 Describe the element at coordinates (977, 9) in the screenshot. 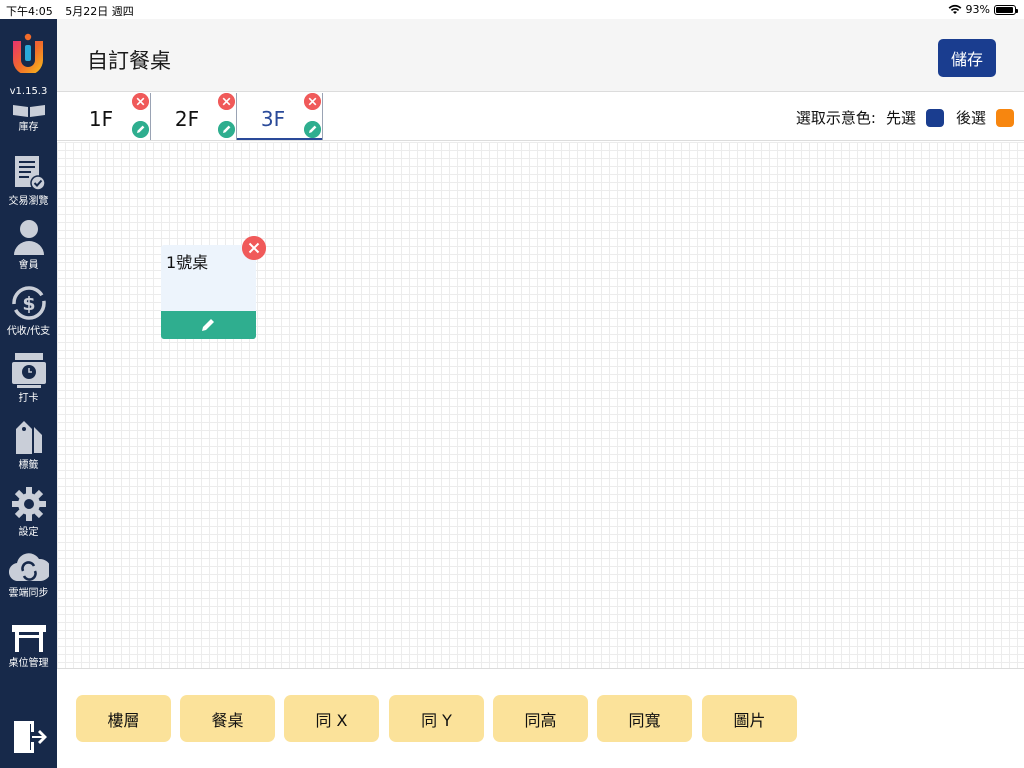

I see `battery-percent: 93%` at that location.